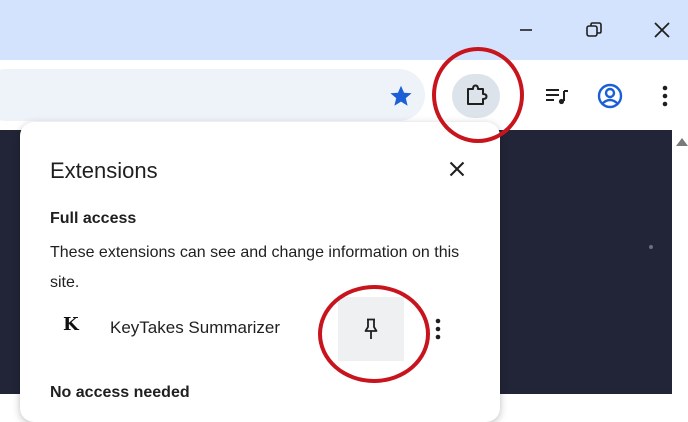  I want to click on extension-menu-button, so click(438, 329).